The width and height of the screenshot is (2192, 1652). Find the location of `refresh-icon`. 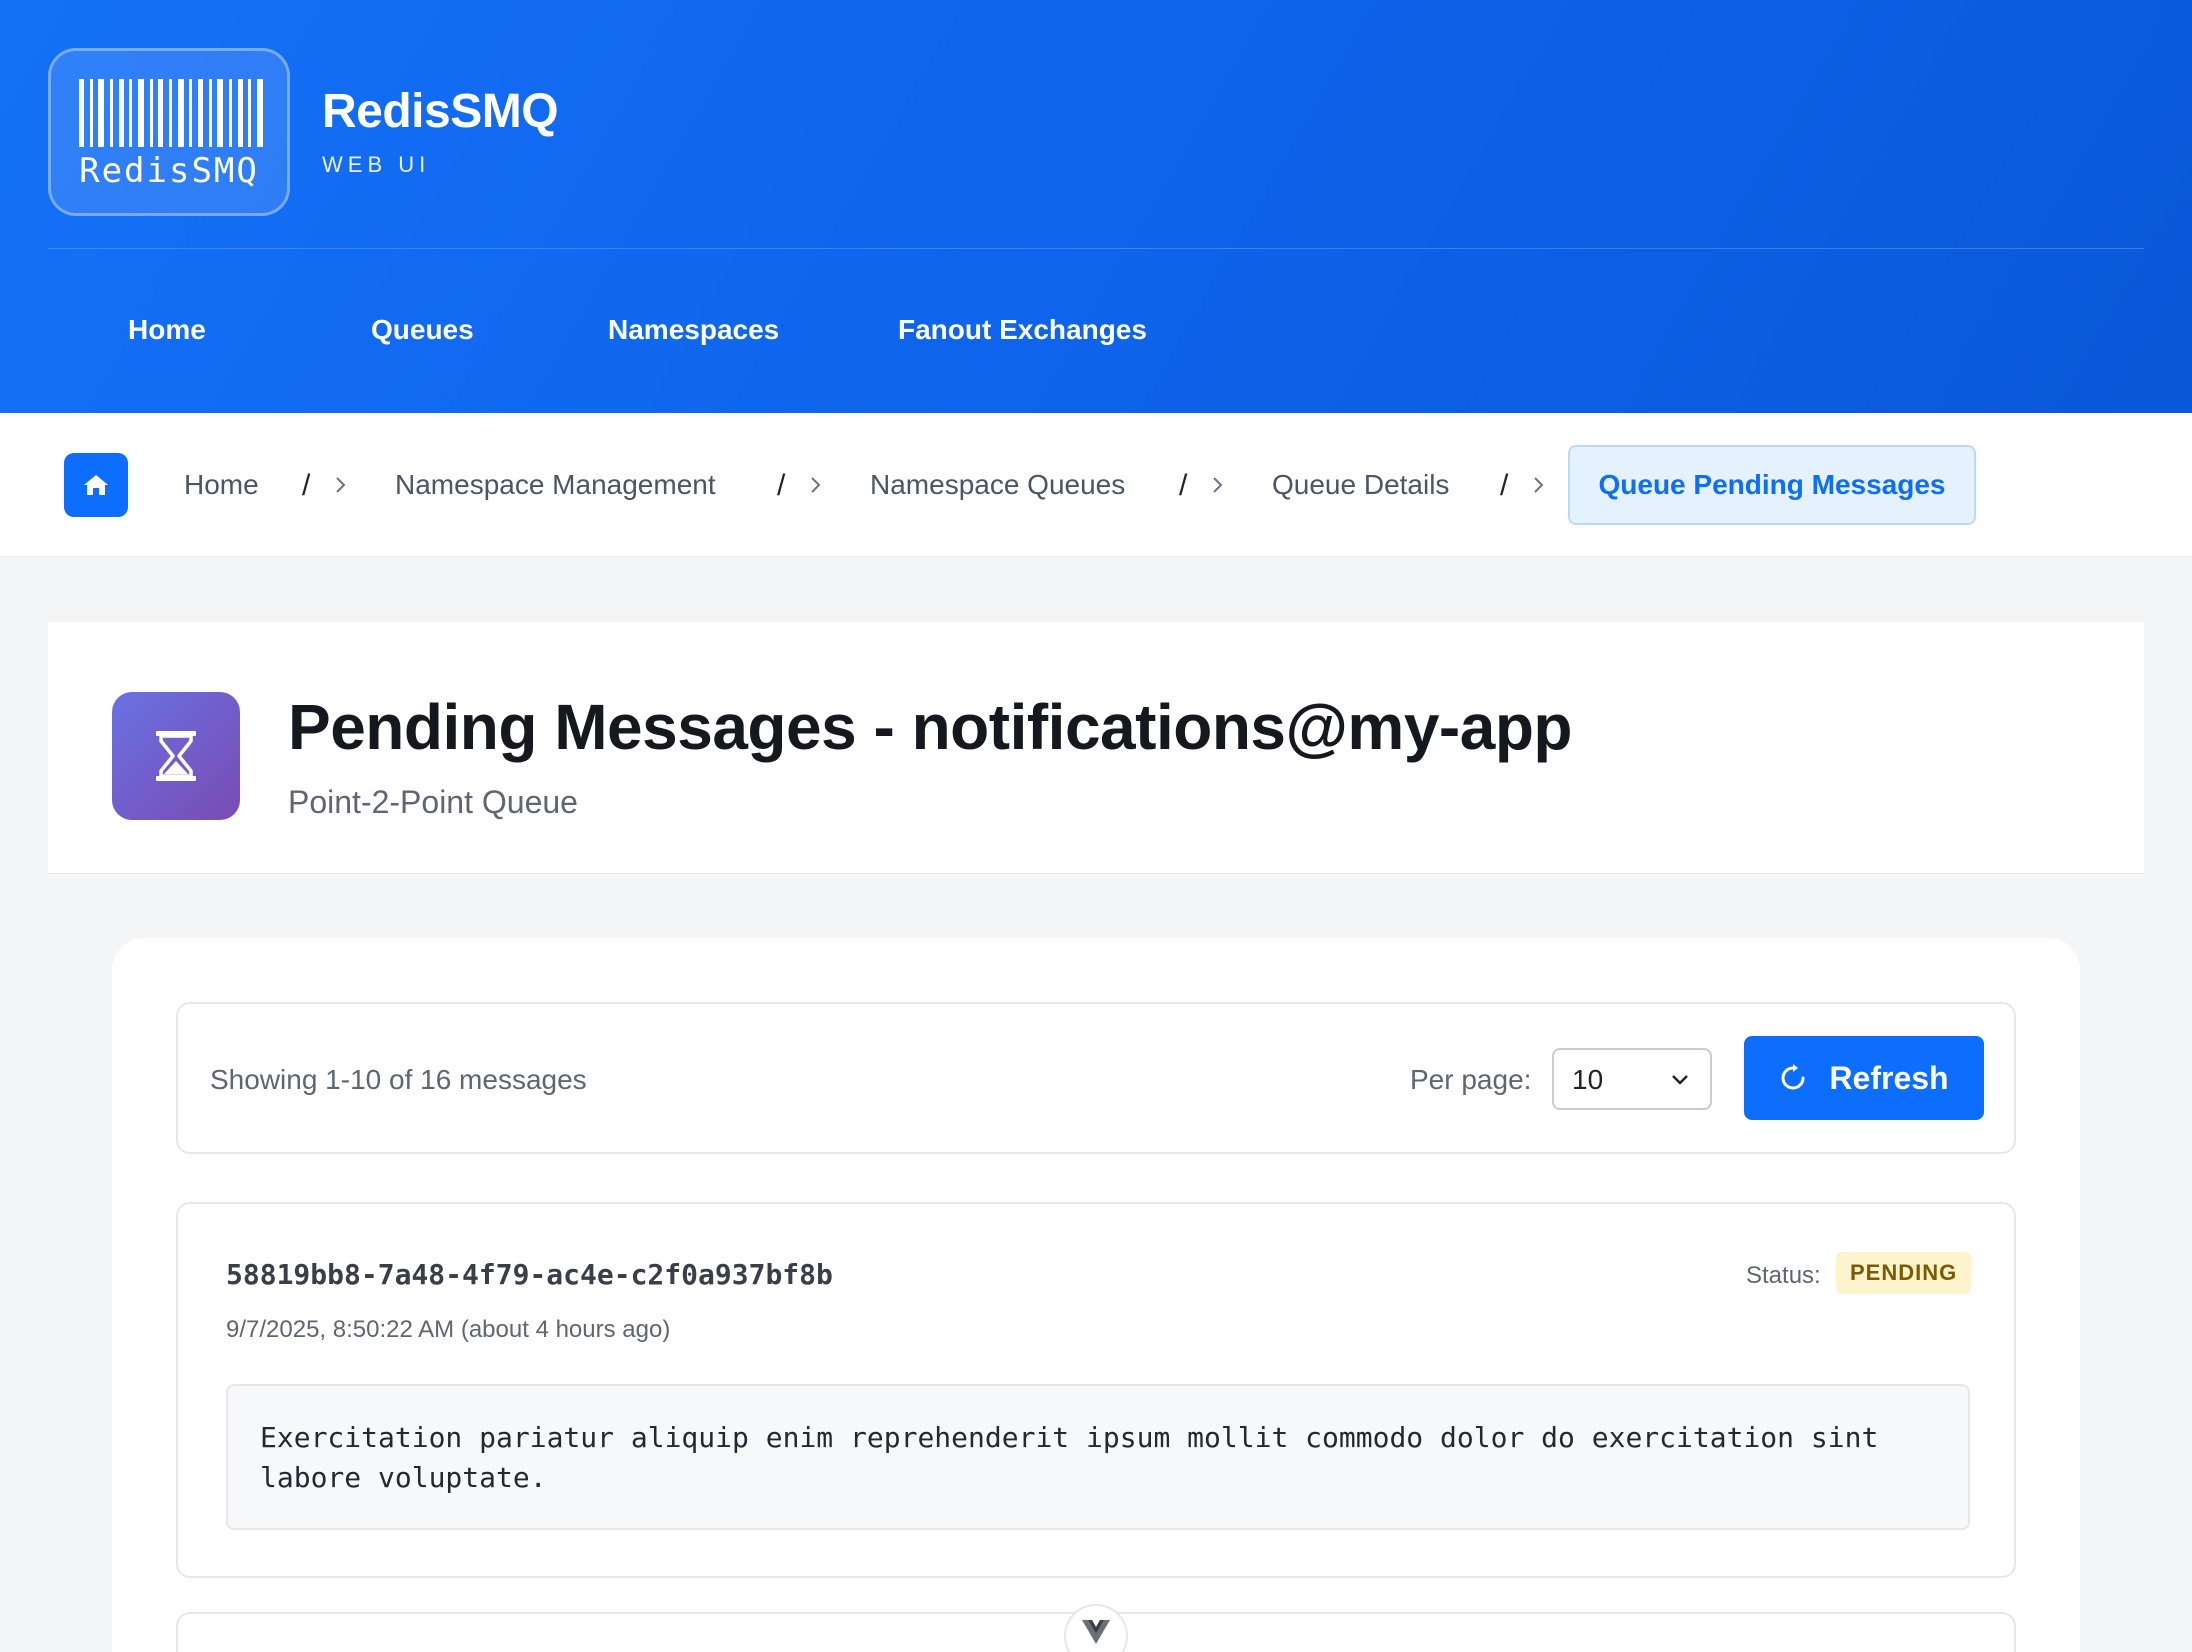

refresh-icon is located at coordinates (1793, 1077).